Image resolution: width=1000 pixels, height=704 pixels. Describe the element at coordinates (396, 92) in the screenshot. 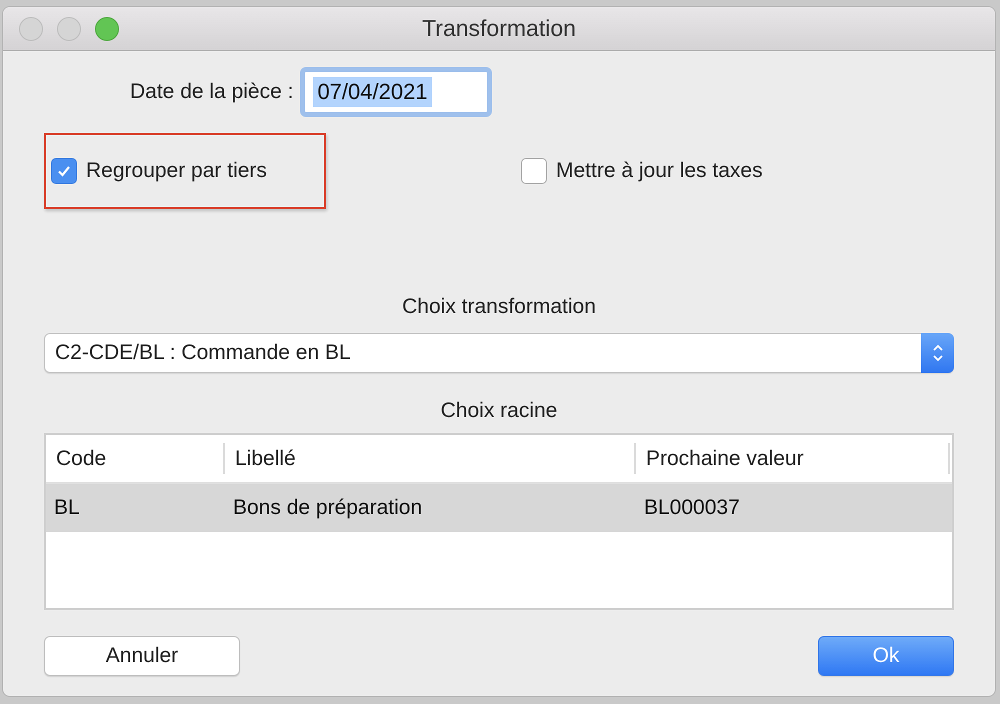

I see `date-field: 07/04/2021` at that location.